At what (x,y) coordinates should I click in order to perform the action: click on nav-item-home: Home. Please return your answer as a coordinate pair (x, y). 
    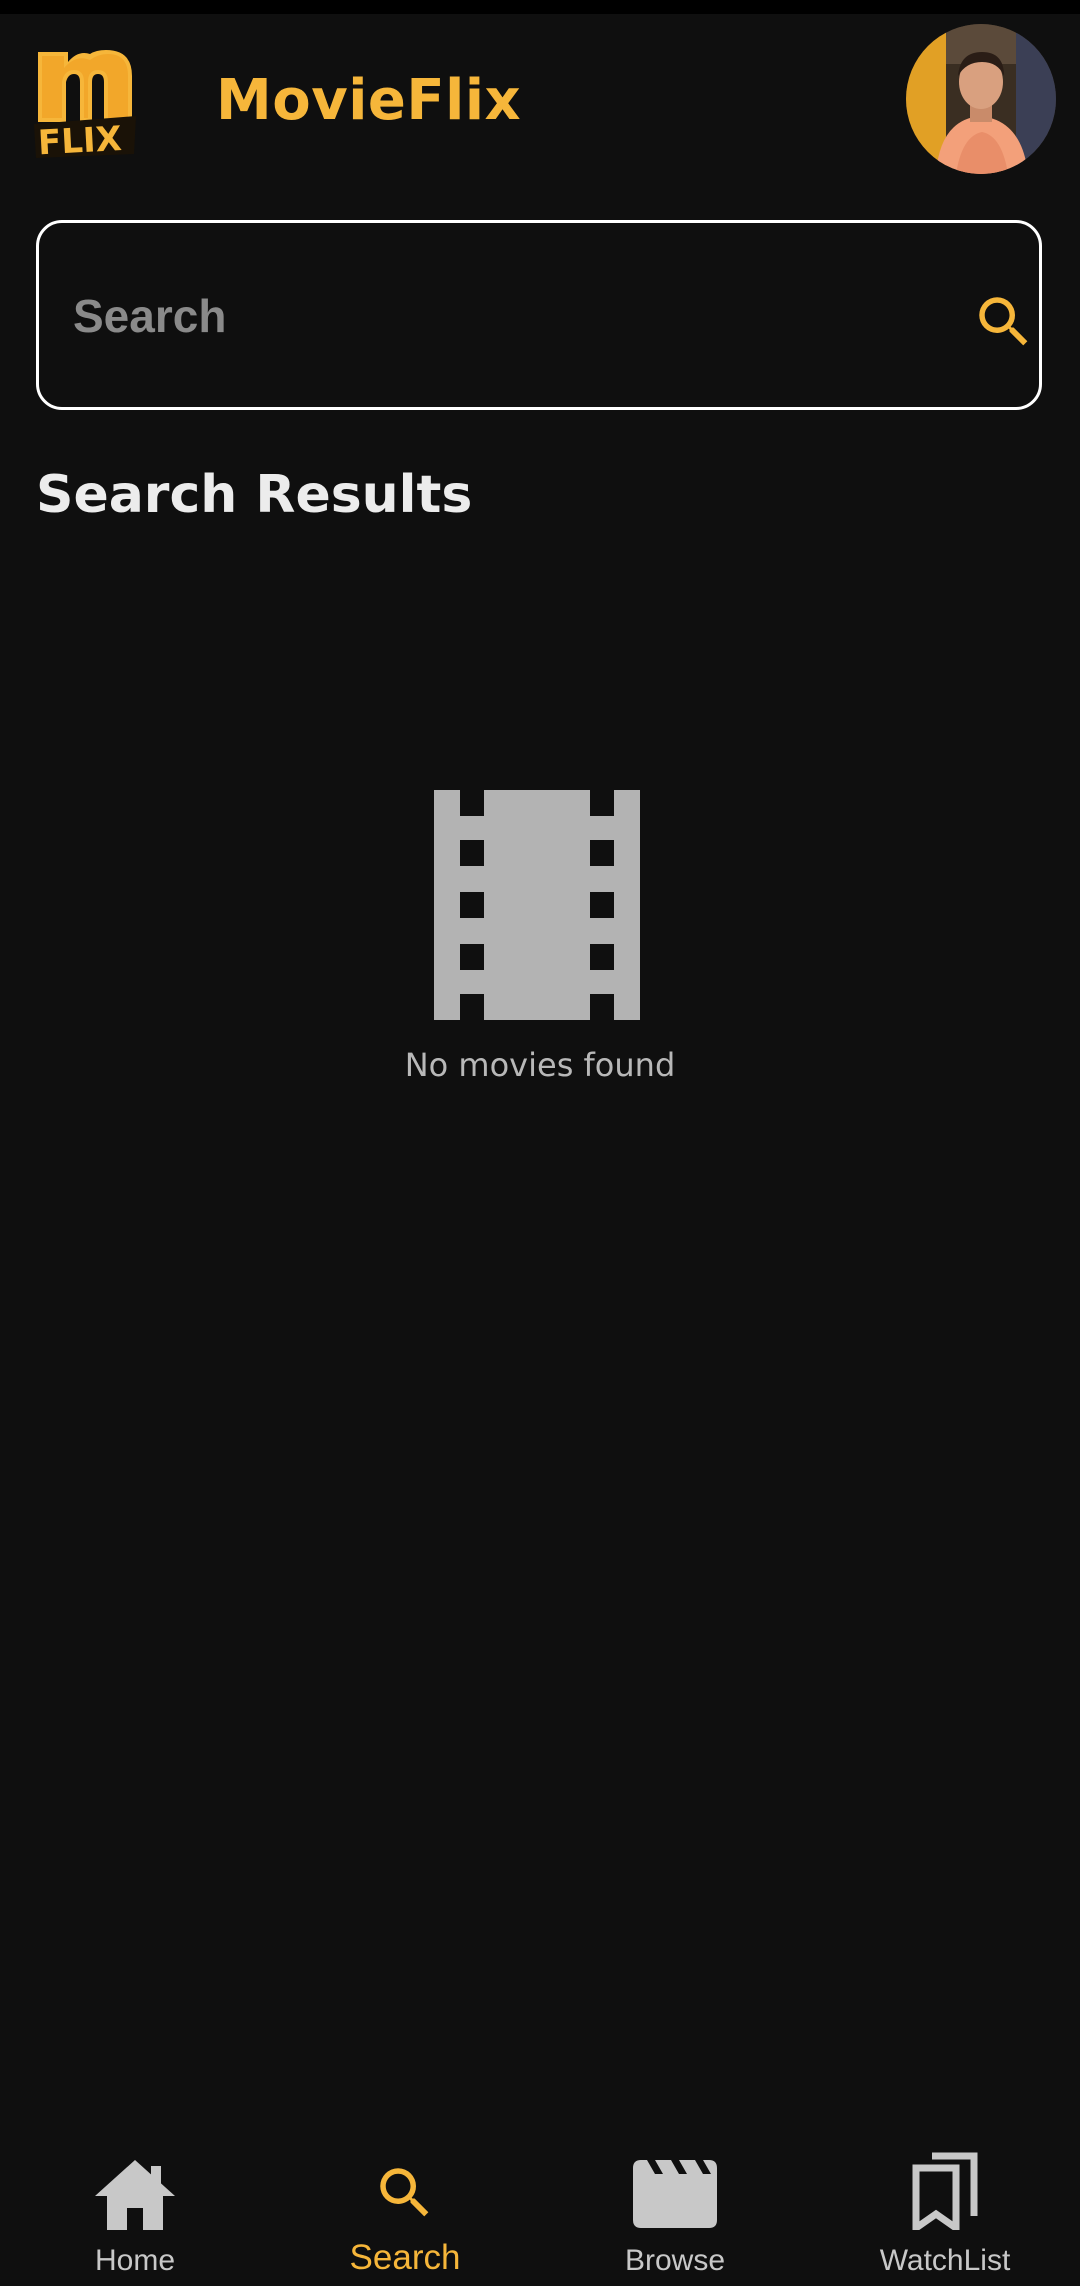
    Looking at the image, I should click on (135, 2211).